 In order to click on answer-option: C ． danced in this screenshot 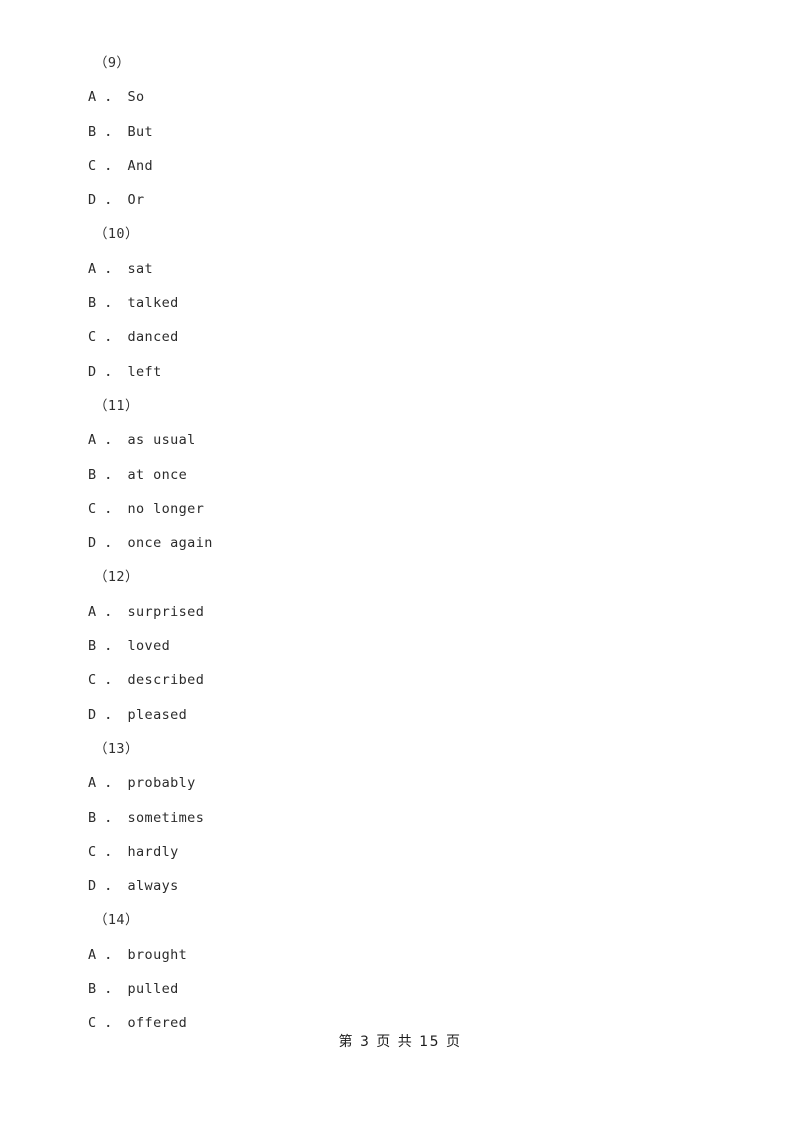, I will do `click(133, 337)`.